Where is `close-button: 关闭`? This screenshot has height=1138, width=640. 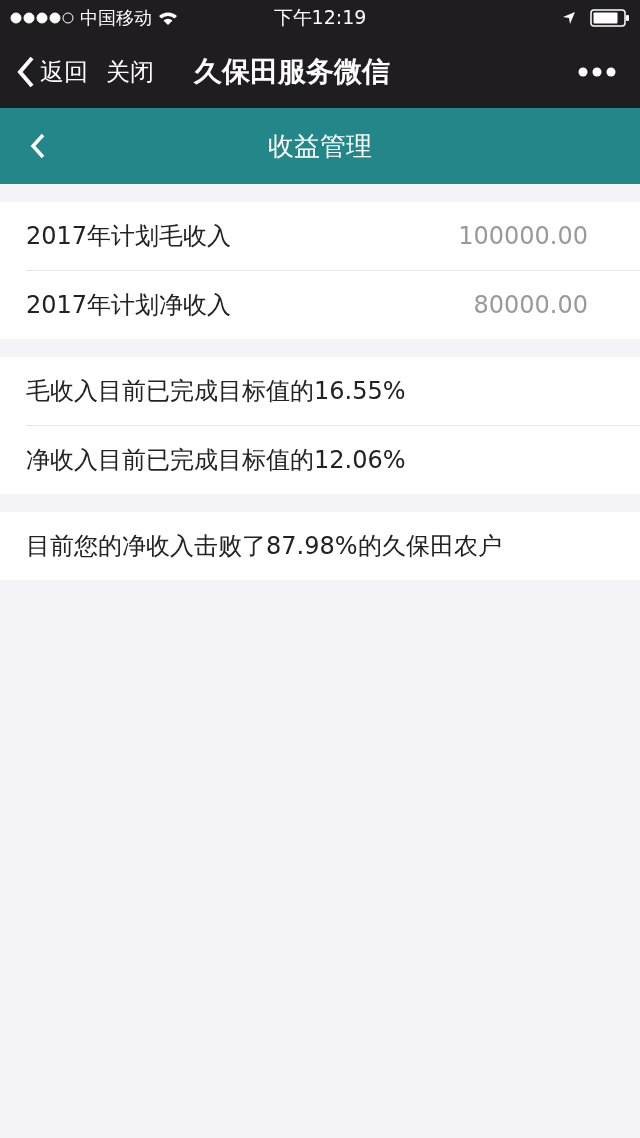
close-button: 关闭 is located at coordinates (130, 72).